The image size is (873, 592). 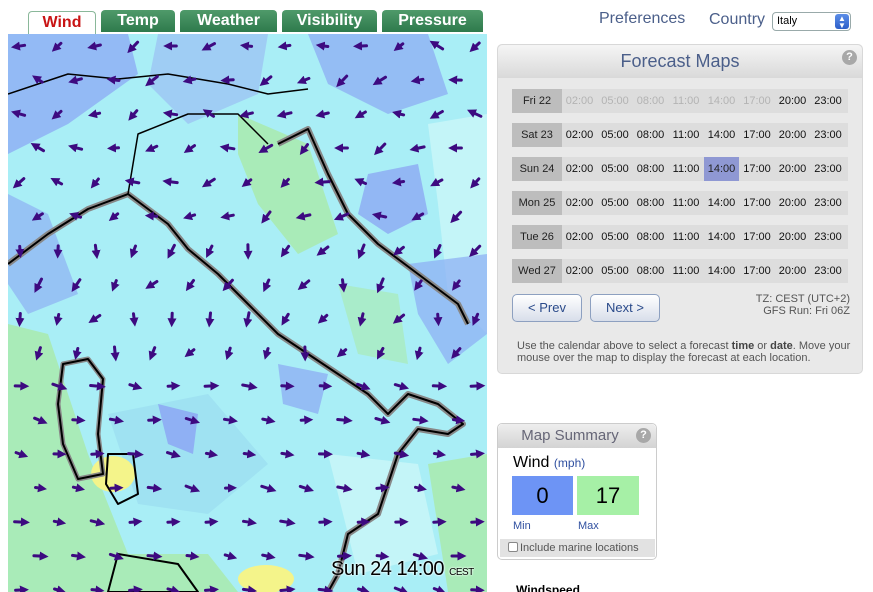 I want to click on forecast-title: Forecast Maps, so click(x=680, y=61).